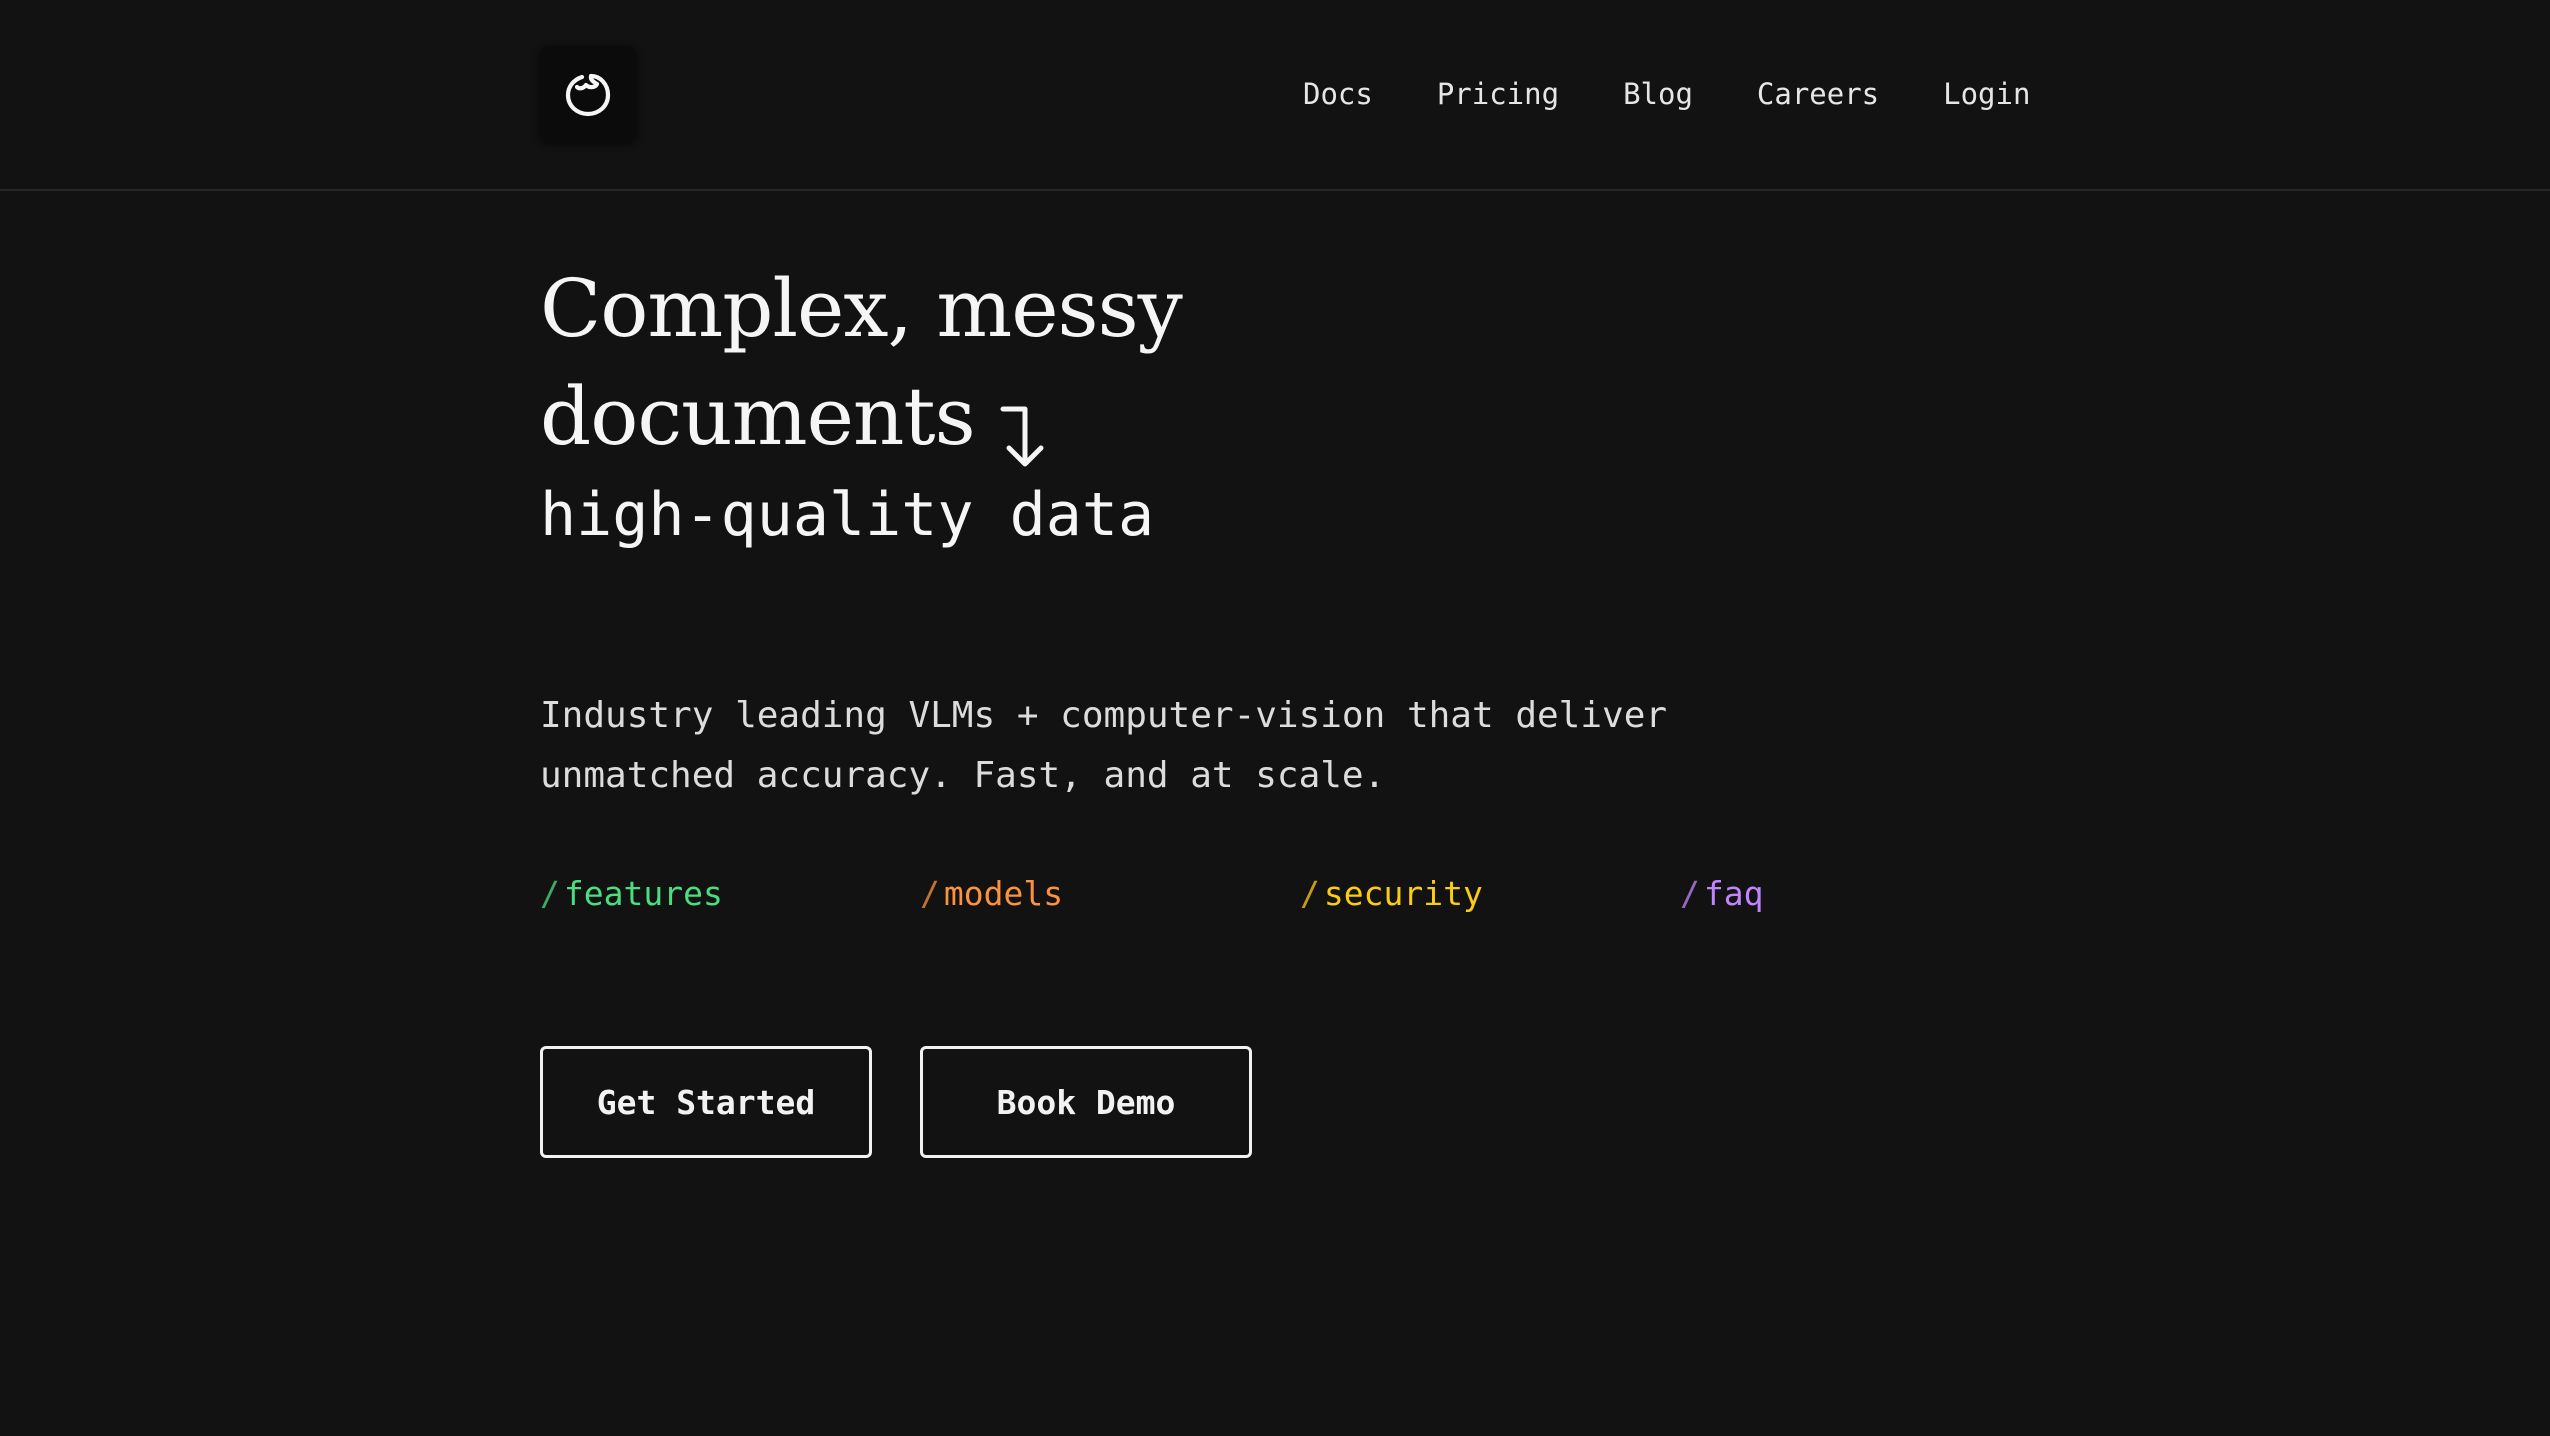 Image resolution: width=2550 pixels, height=1436 pixels. I want to click on section-link-models: / models, so click(991, 894).